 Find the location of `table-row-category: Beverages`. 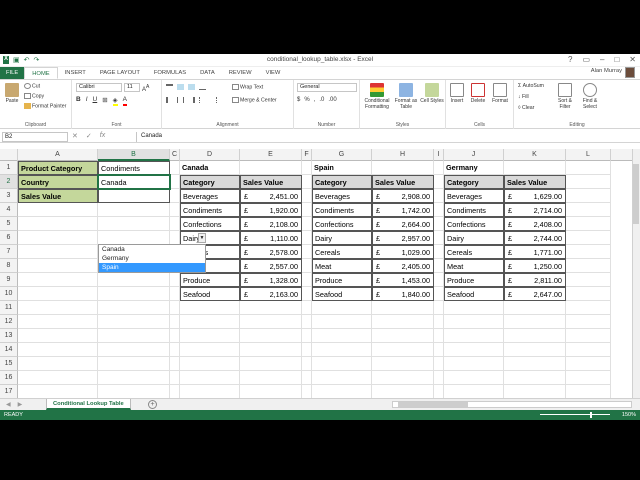

table-row-category: Beverages is located at coordinates (474, 196).